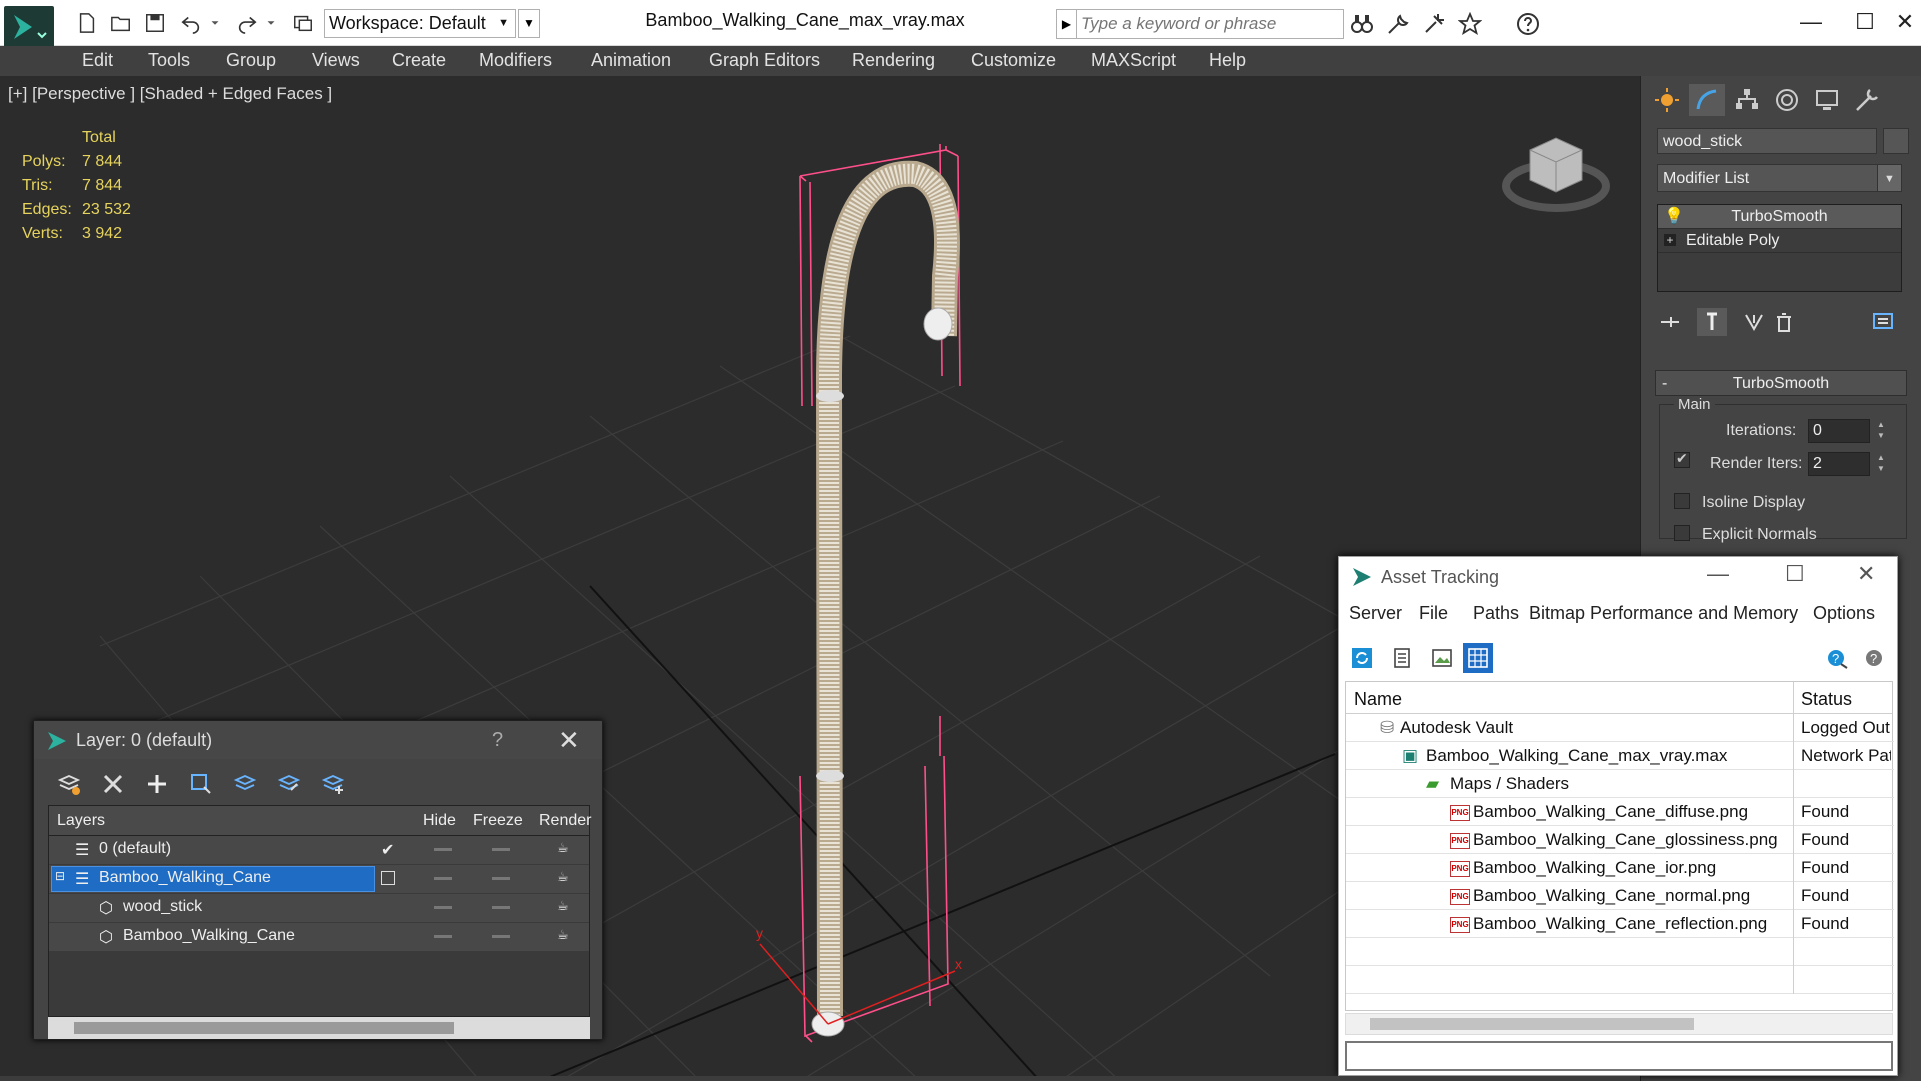  Describe the element at coordinates (169, 60) in the screenshot. I see `menu-tools: Tools` at that location.